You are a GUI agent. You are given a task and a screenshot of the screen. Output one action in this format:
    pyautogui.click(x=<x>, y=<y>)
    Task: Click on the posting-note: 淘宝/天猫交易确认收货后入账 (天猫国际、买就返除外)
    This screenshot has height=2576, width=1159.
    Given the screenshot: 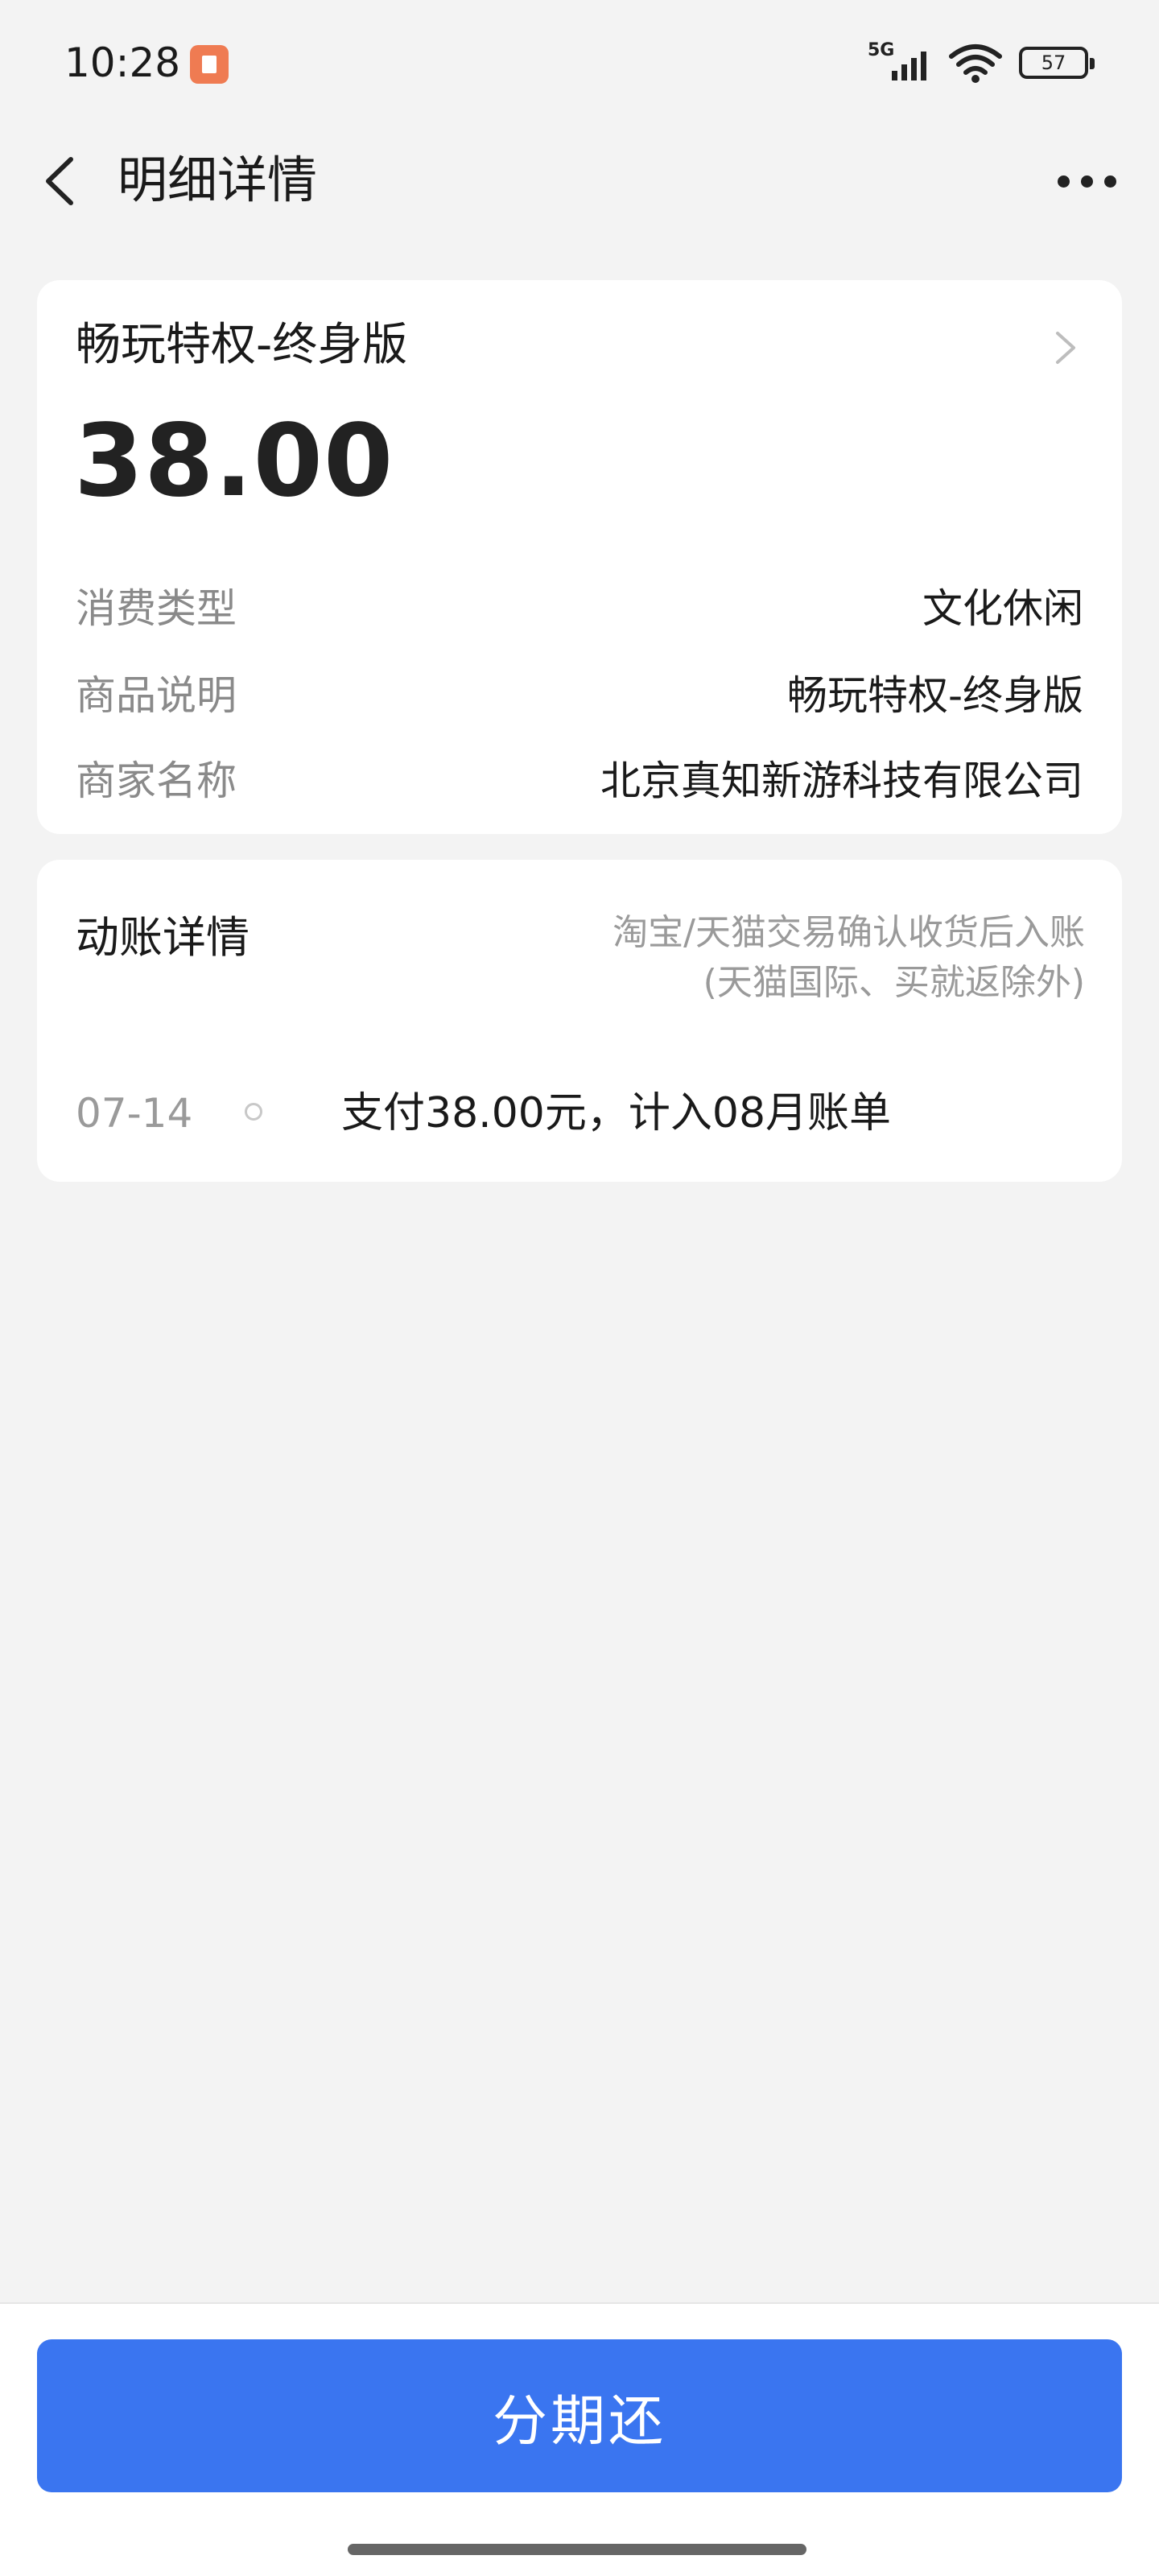 What is the action you would take?
    pyautogui.click(x=848, y=958)
    